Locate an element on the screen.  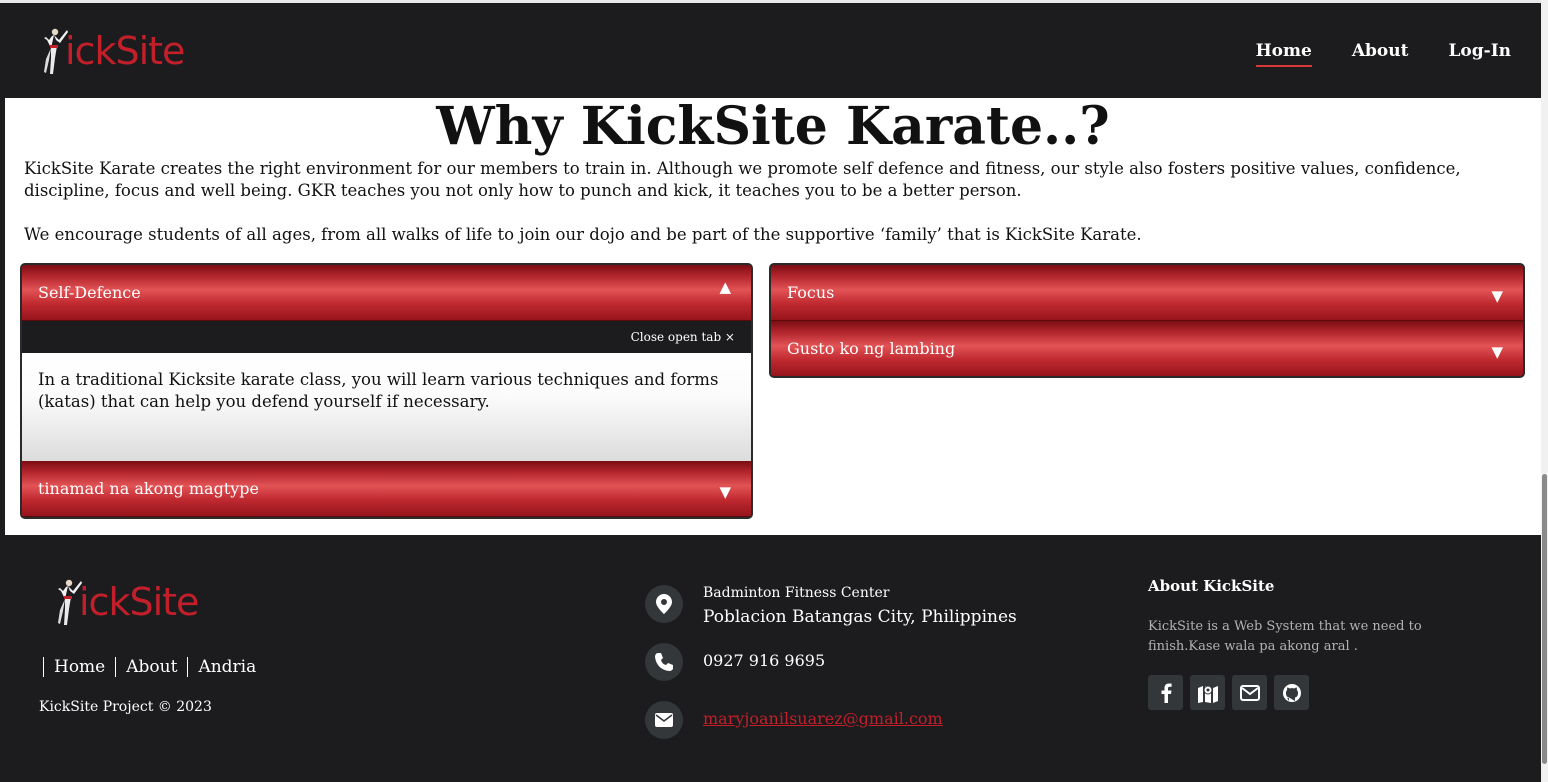
footer-link-andria: Andria is located at coordinates (226, 667).